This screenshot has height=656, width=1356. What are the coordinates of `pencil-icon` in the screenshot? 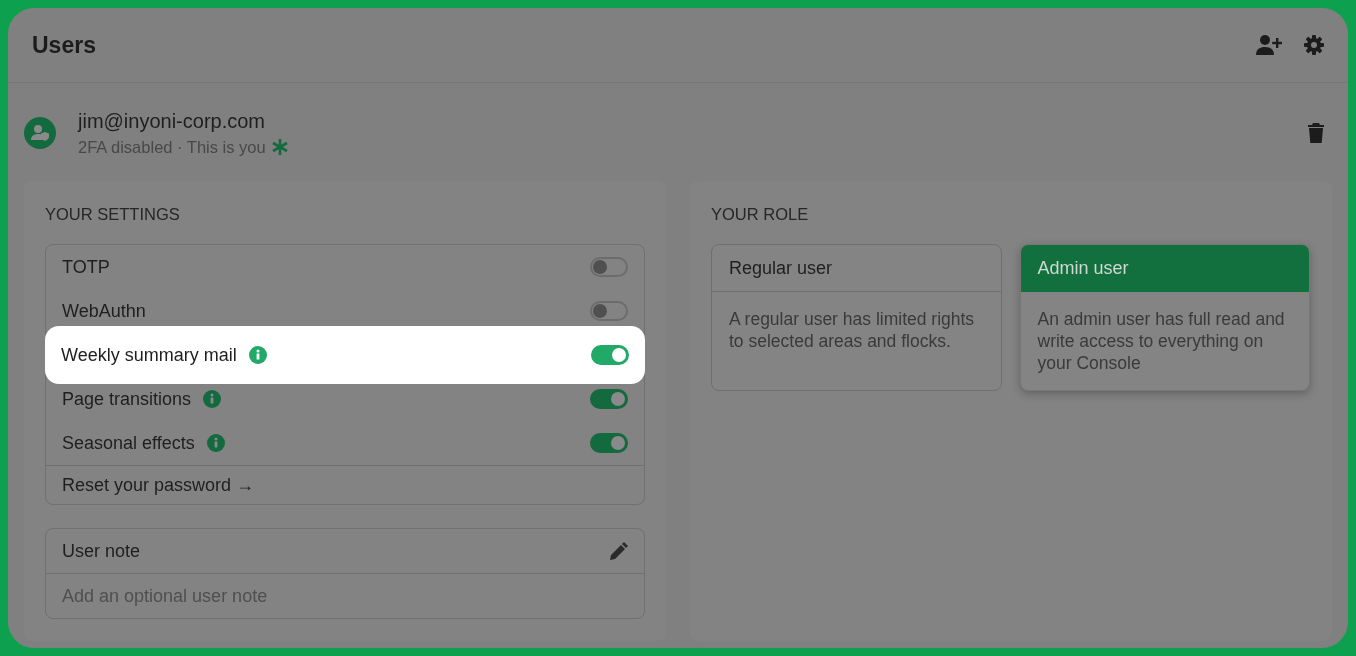 It's located at (619, 551).